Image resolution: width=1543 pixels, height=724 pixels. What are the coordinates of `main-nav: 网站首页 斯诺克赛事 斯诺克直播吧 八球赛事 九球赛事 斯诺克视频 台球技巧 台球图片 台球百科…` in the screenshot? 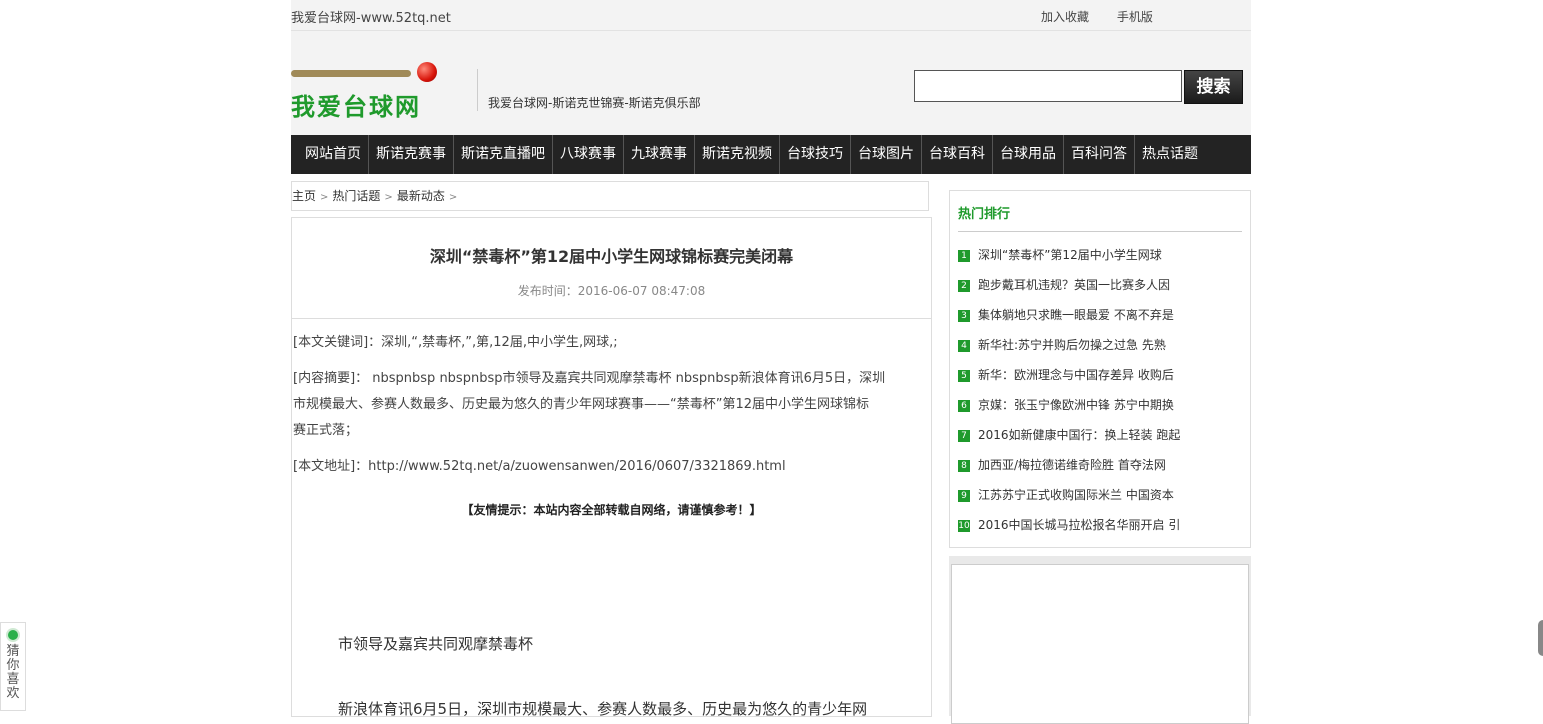 It's located at (771, 154).